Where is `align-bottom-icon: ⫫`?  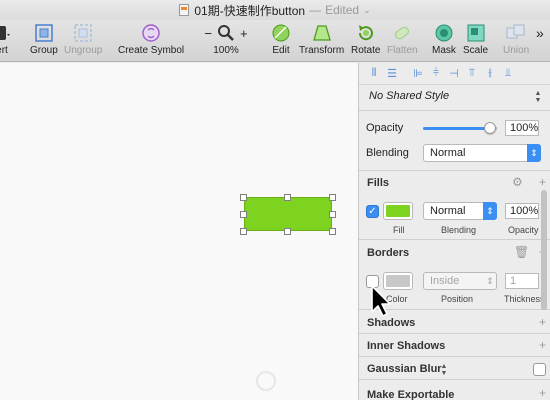 align-bottom-icon: ⫫ is located at coordinates (508, 74).